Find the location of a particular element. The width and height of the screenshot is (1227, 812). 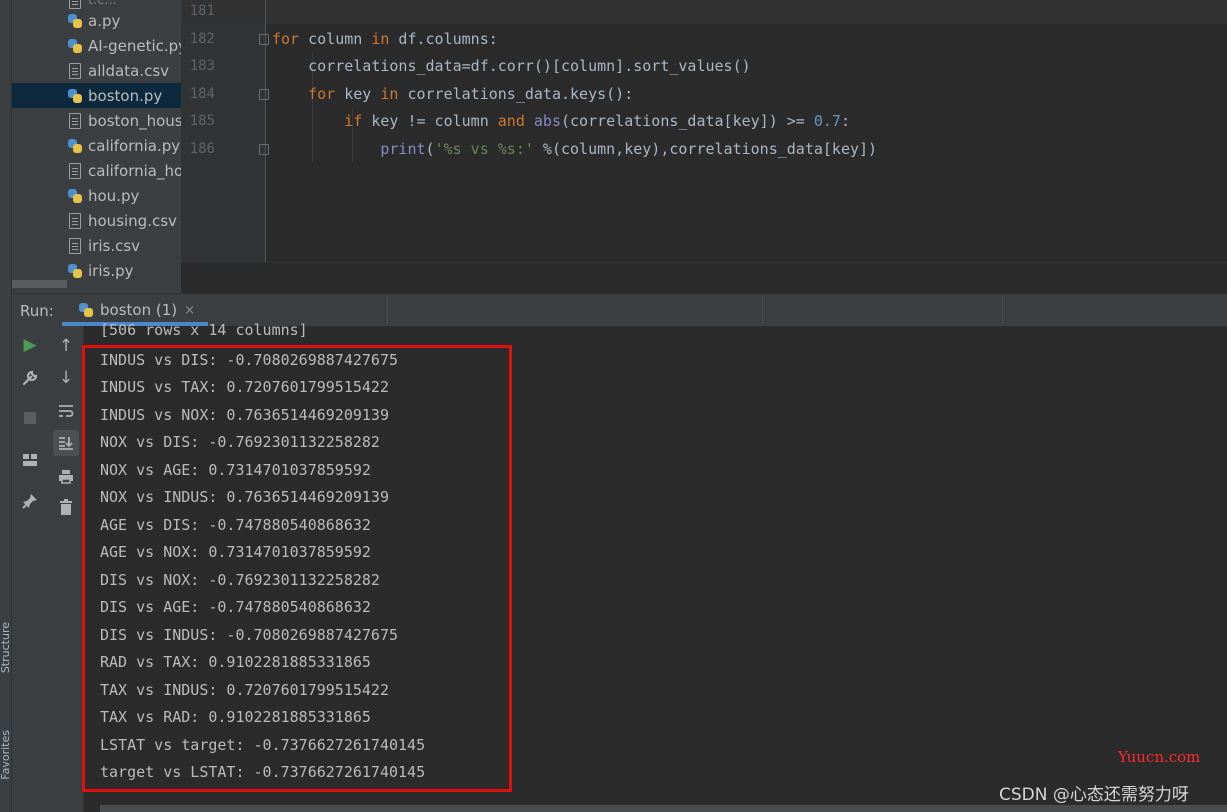

console-line-header: [506 rows x 14 columns] is located at coordinates (204, 330).